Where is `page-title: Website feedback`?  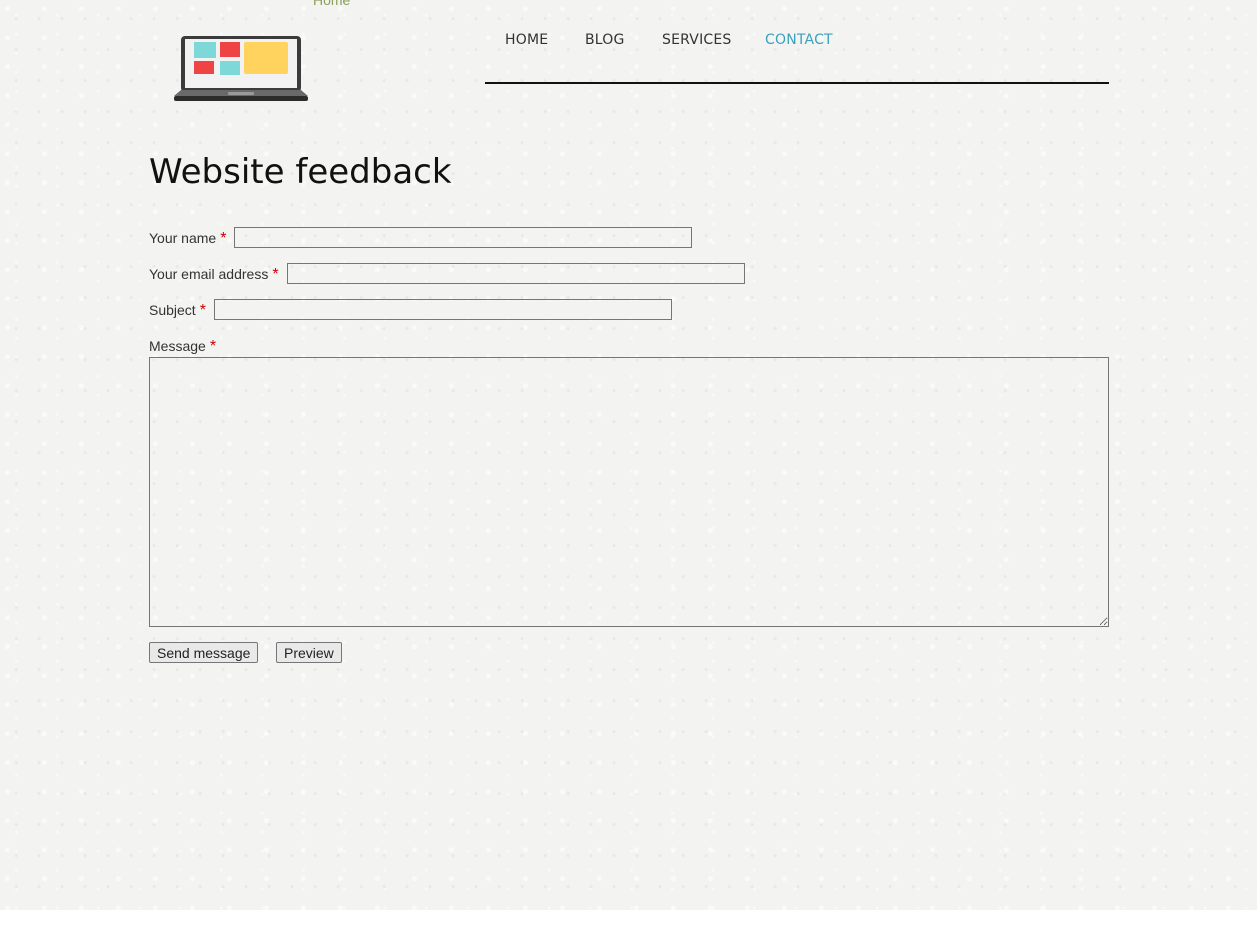
page-title: Website feedback is located at coordinates (300, 172).